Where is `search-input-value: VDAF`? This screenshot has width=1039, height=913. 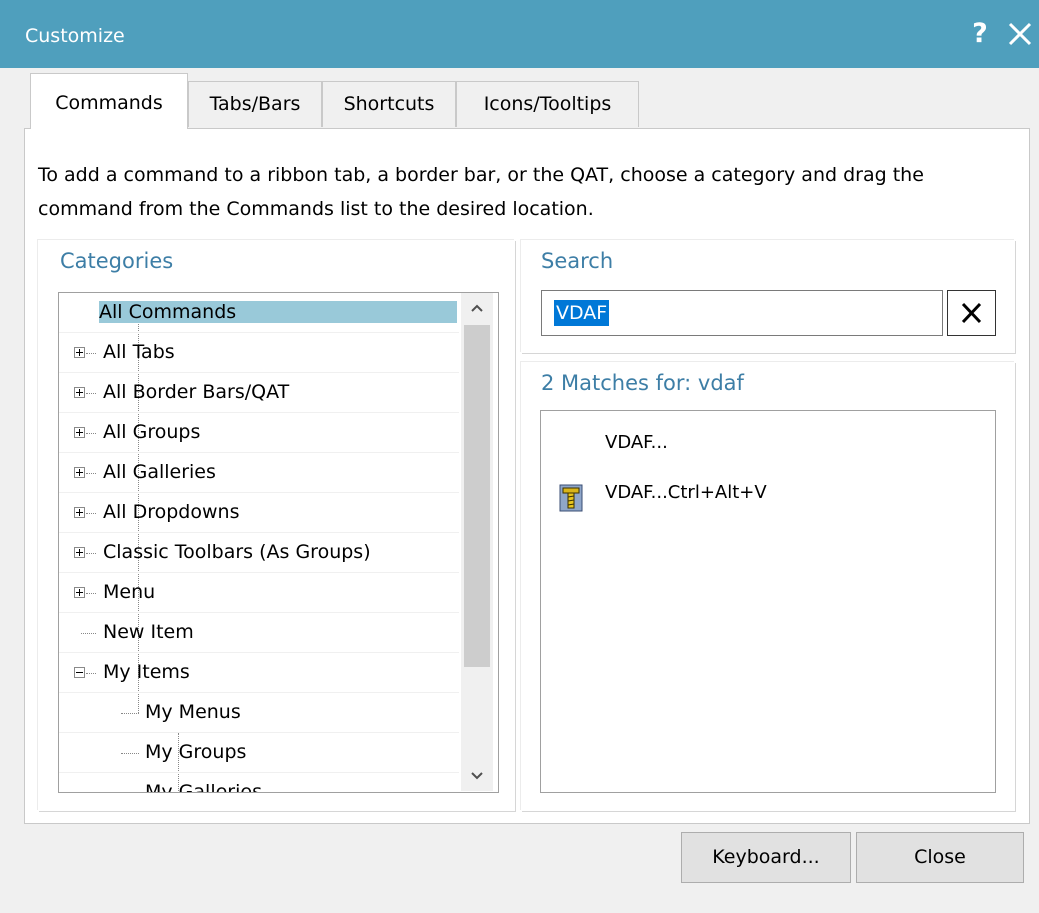 search-input-value: VDAF is located at coordinates (582, 313).